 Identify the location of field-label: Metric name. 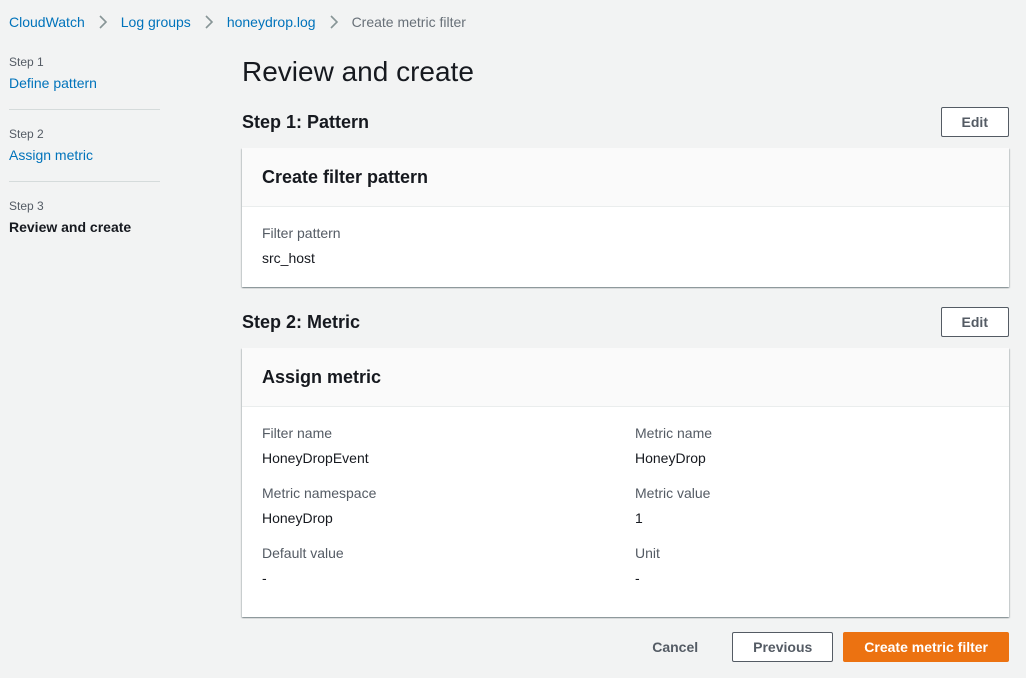
(674, 433).